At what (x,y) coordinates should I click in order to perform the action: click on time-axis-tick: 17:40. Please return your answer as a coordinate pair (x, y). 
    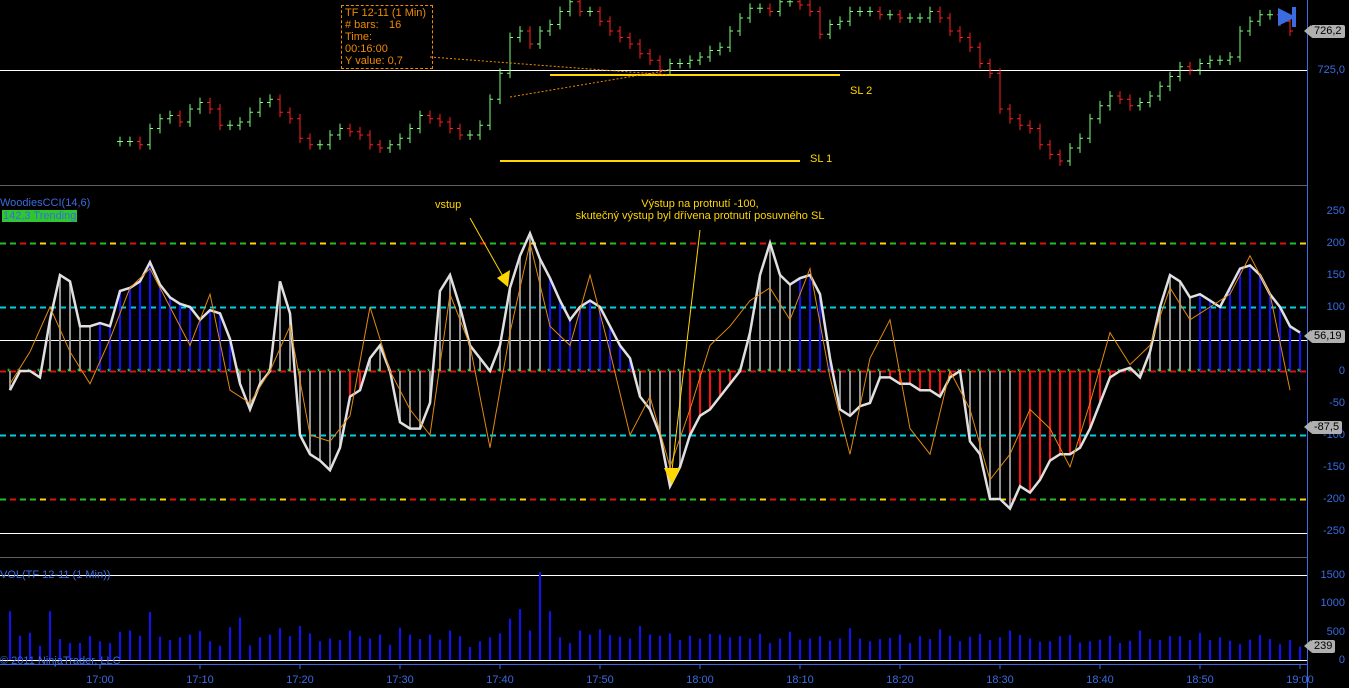
    Looking at the image, I should click on (500, 680).